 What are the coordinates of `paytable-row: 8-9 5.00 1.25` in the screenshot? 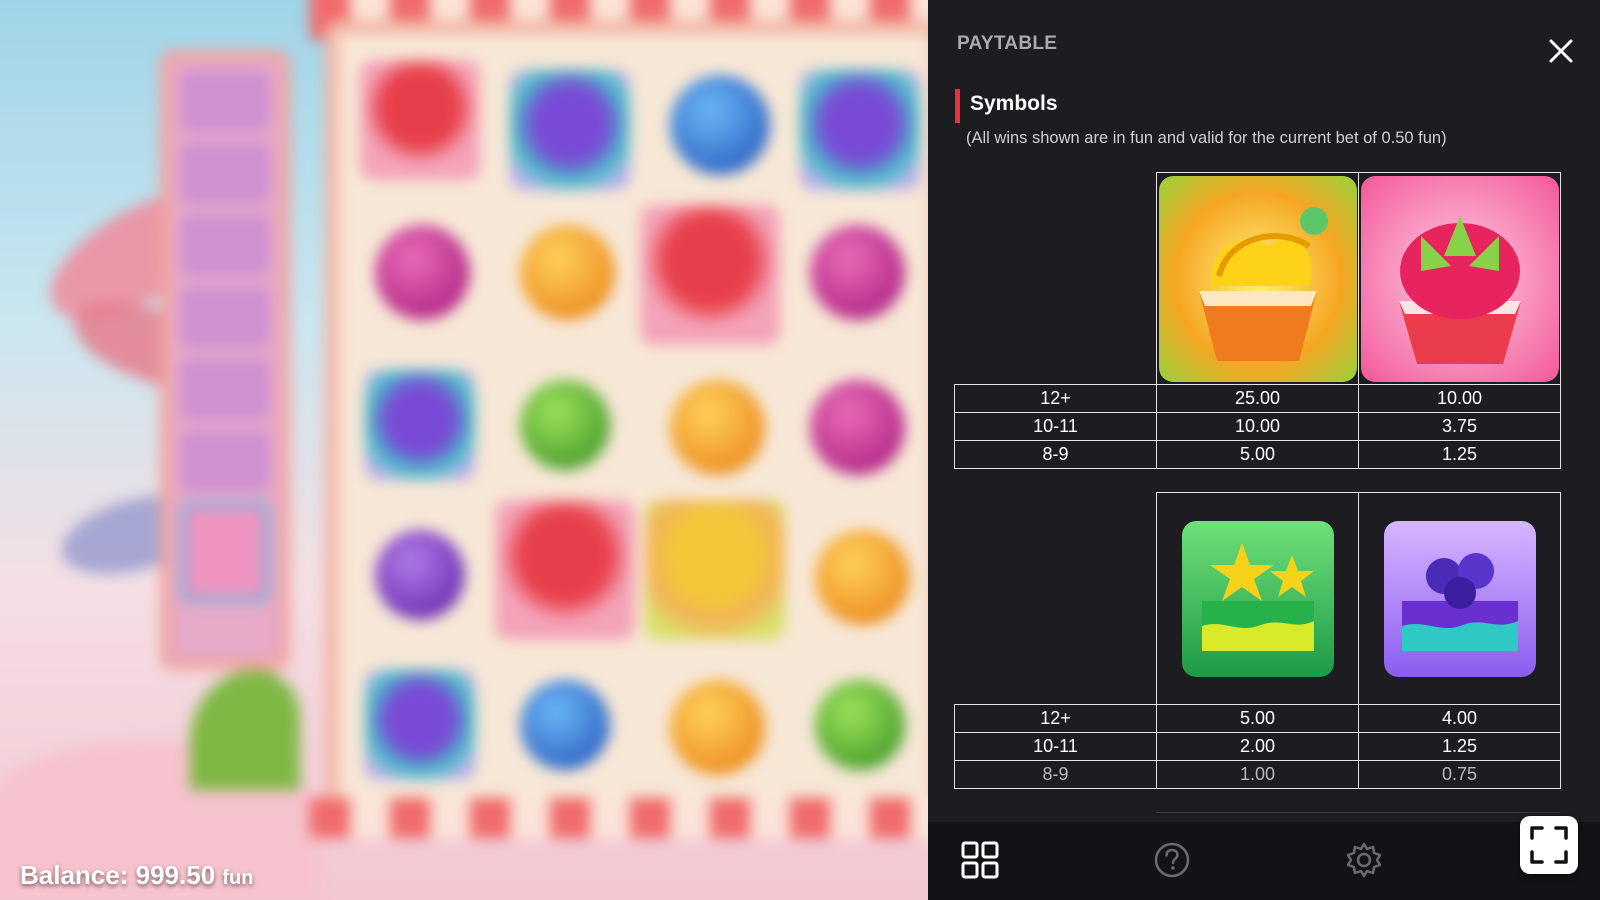 It's located at (1257, 454).